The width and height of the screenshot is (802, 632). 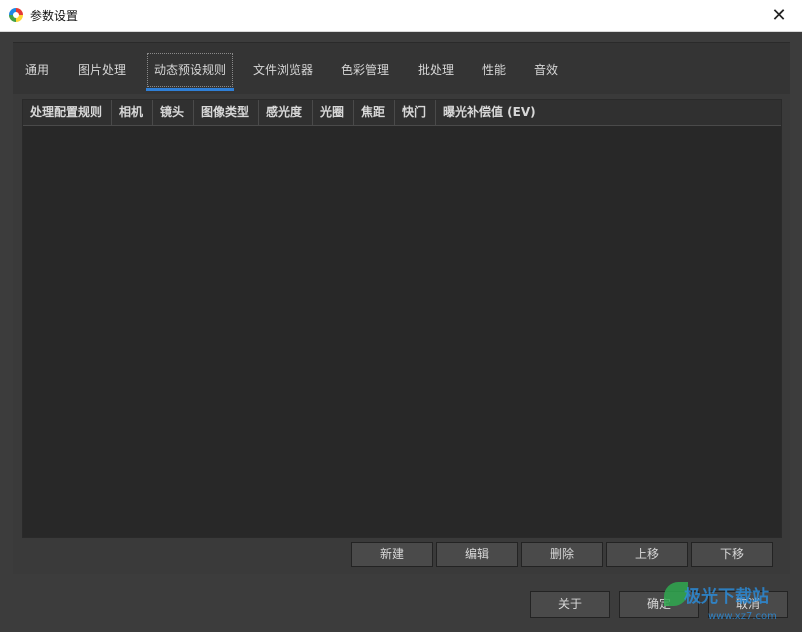 I want to click on active-tab-indicator, so click(x=190, y=89).